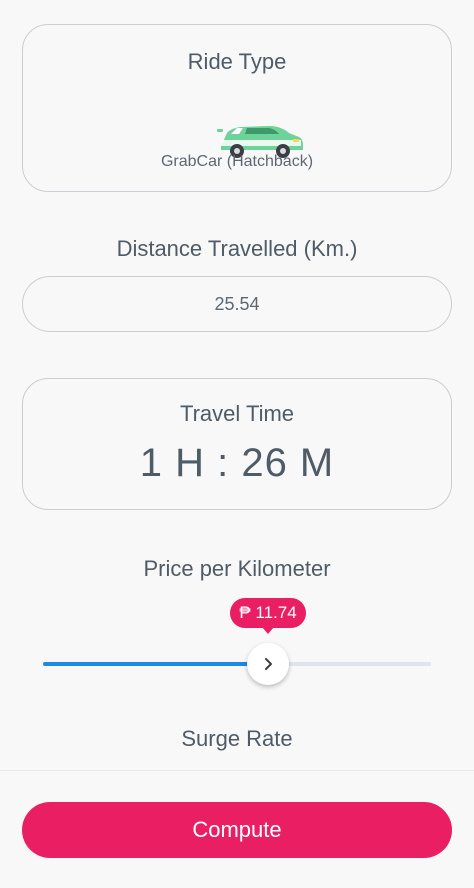 Image resolution: width=474 pixels, height=888 pixels. What do you see at coordinates (237, 738) in the screenshot?
I see `surge-rate-label: Surge Rate` at bounding box center [237, 738].